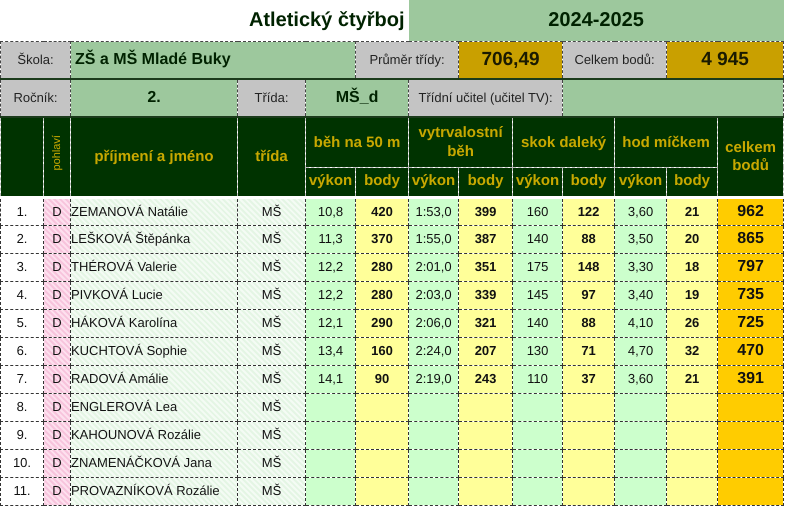 The width and height of the screenshot is (789, 511). Describe the element at coordinates (433, 267) in the screenshot. I see `table-cell: 2:01,0` at that location.